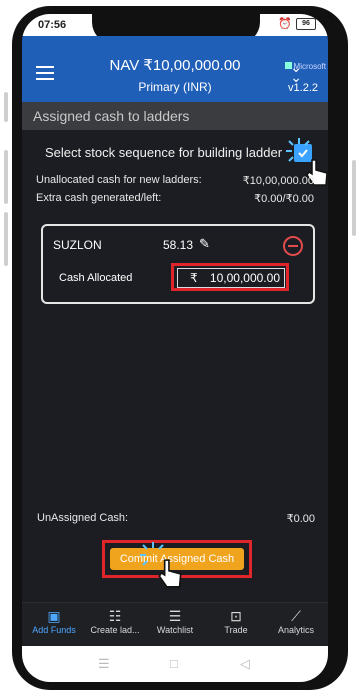  What do you see at coordinates (175, 616) in the screenshot?
I see `list-icon: ☰` at bounding box center [175, 616].